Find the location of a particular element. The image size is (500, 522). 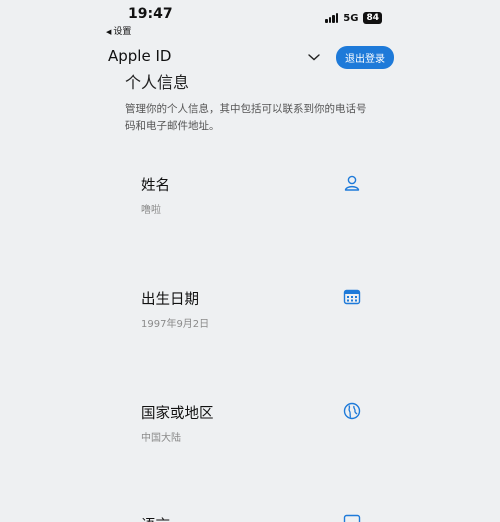

field-value: 噜啦 is located at coordinates (151, 210).